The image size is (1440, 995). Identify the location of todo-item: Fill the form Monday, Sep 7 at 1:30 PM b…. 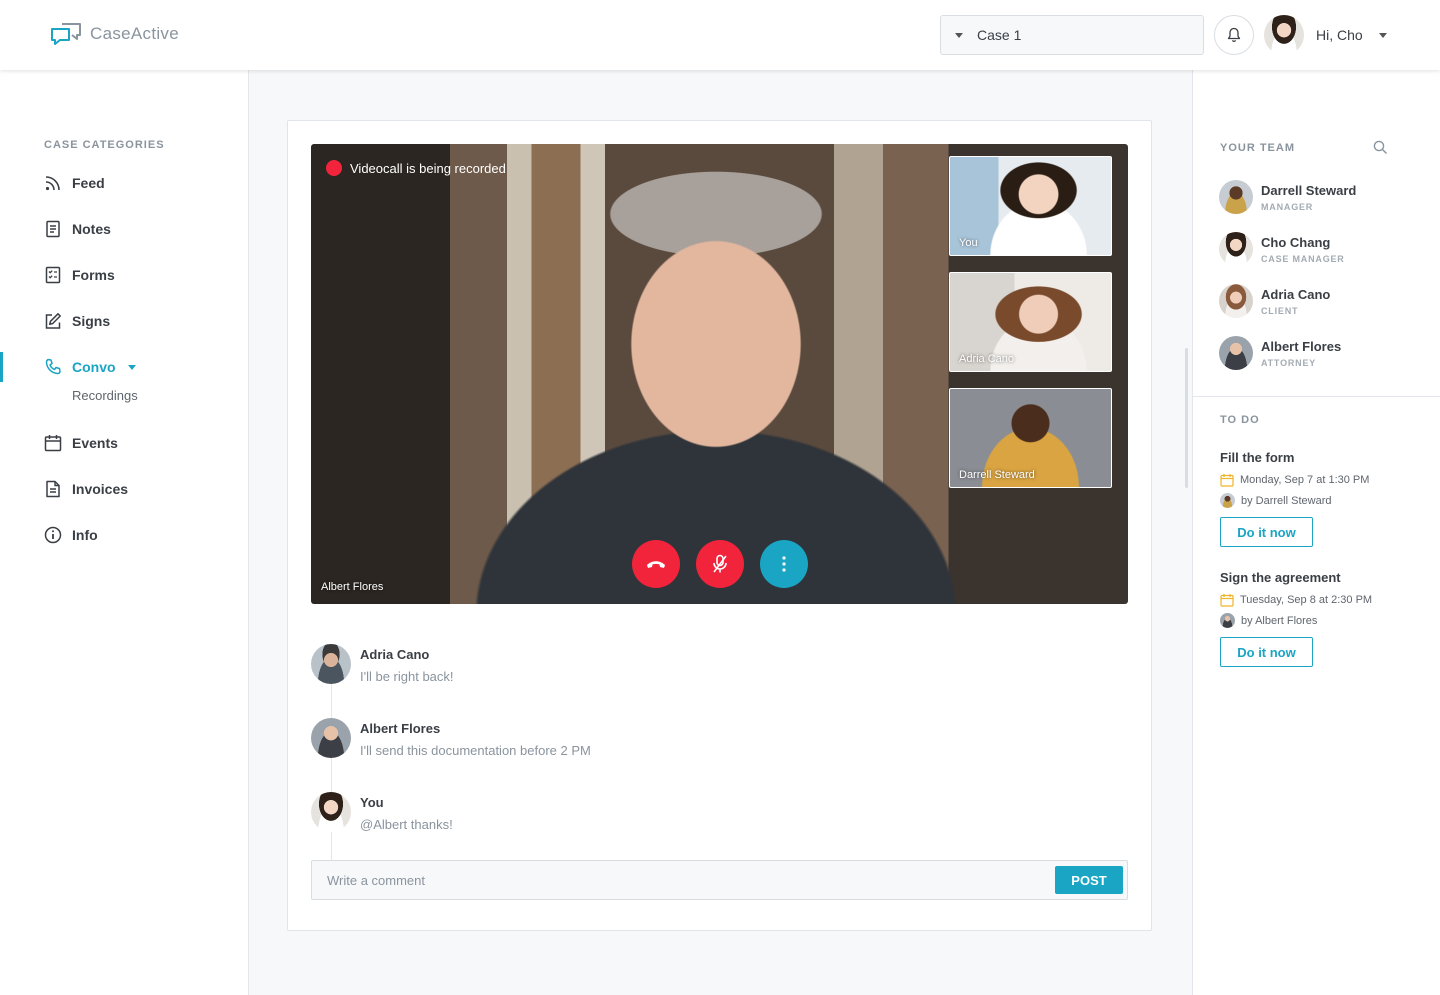
(1320, 498).